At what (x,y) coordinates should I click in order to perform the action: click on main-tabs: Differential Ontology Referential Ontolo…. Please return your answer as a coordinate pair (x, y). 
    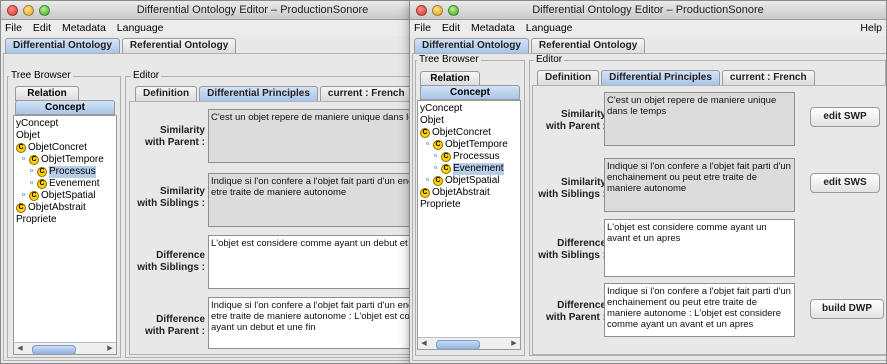
    Looking at the image, I should click on (121, 45).